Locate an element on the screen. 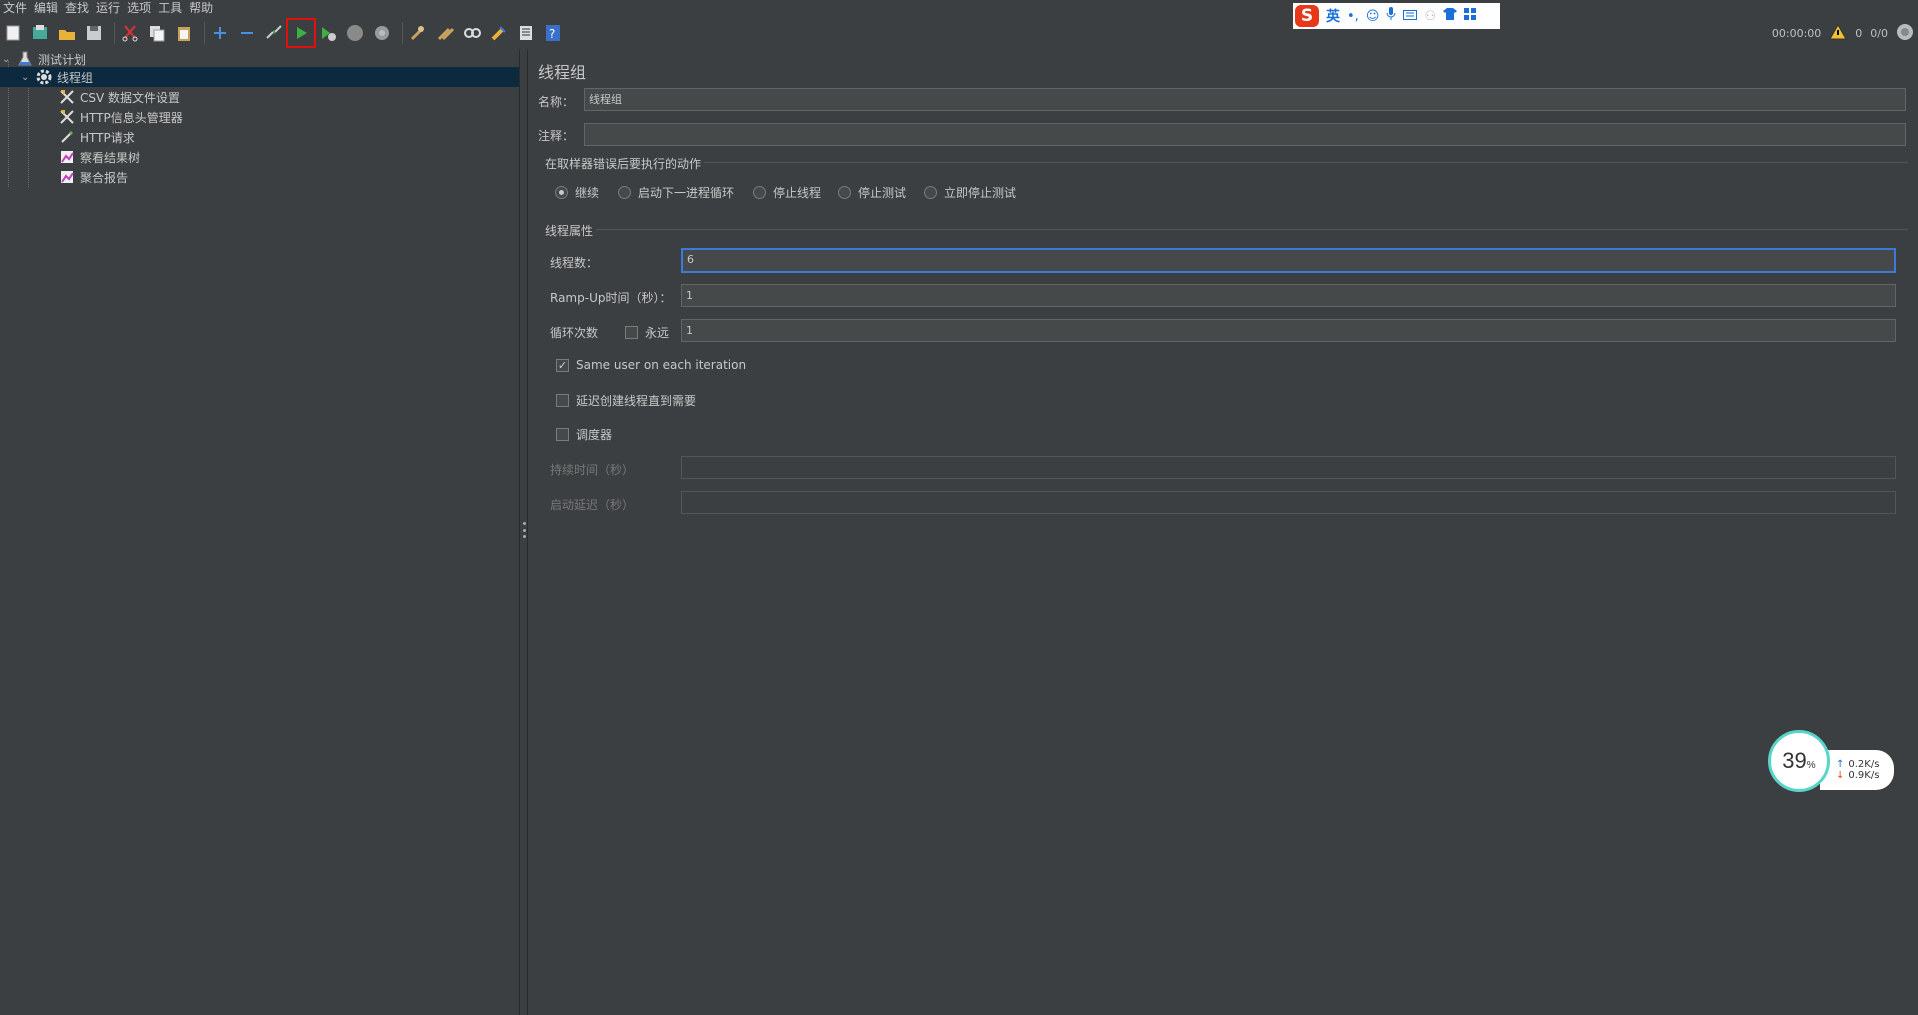 The width and height of the screenshot is (1918, 1015). radio-stop-test: 停止测试 is located at coordinates (872, 192).